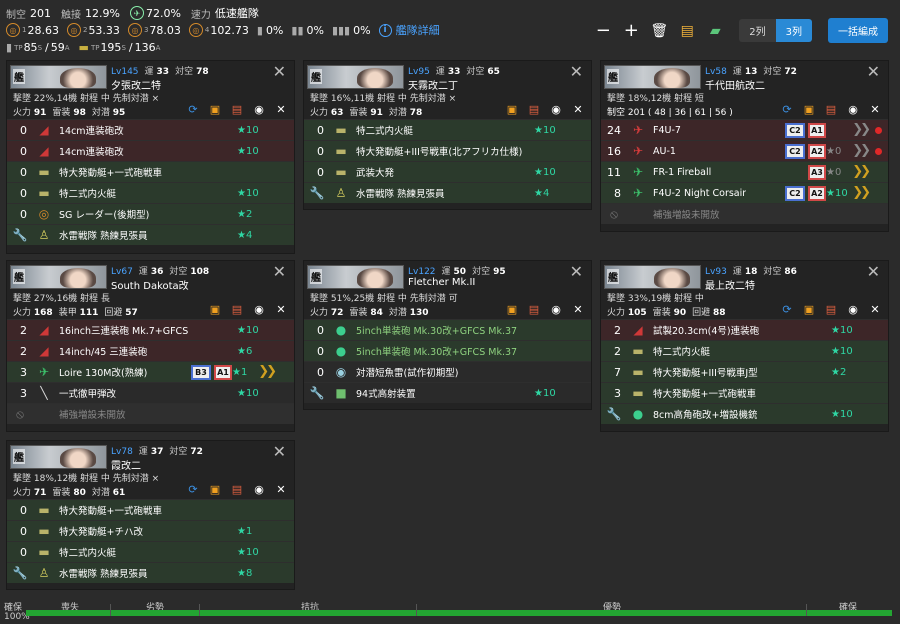 The image size is (900, 624). I want to click on equipment-slot: 24 ✈ F4U-7 C2 A1 ❯❯, so click(744, 129).